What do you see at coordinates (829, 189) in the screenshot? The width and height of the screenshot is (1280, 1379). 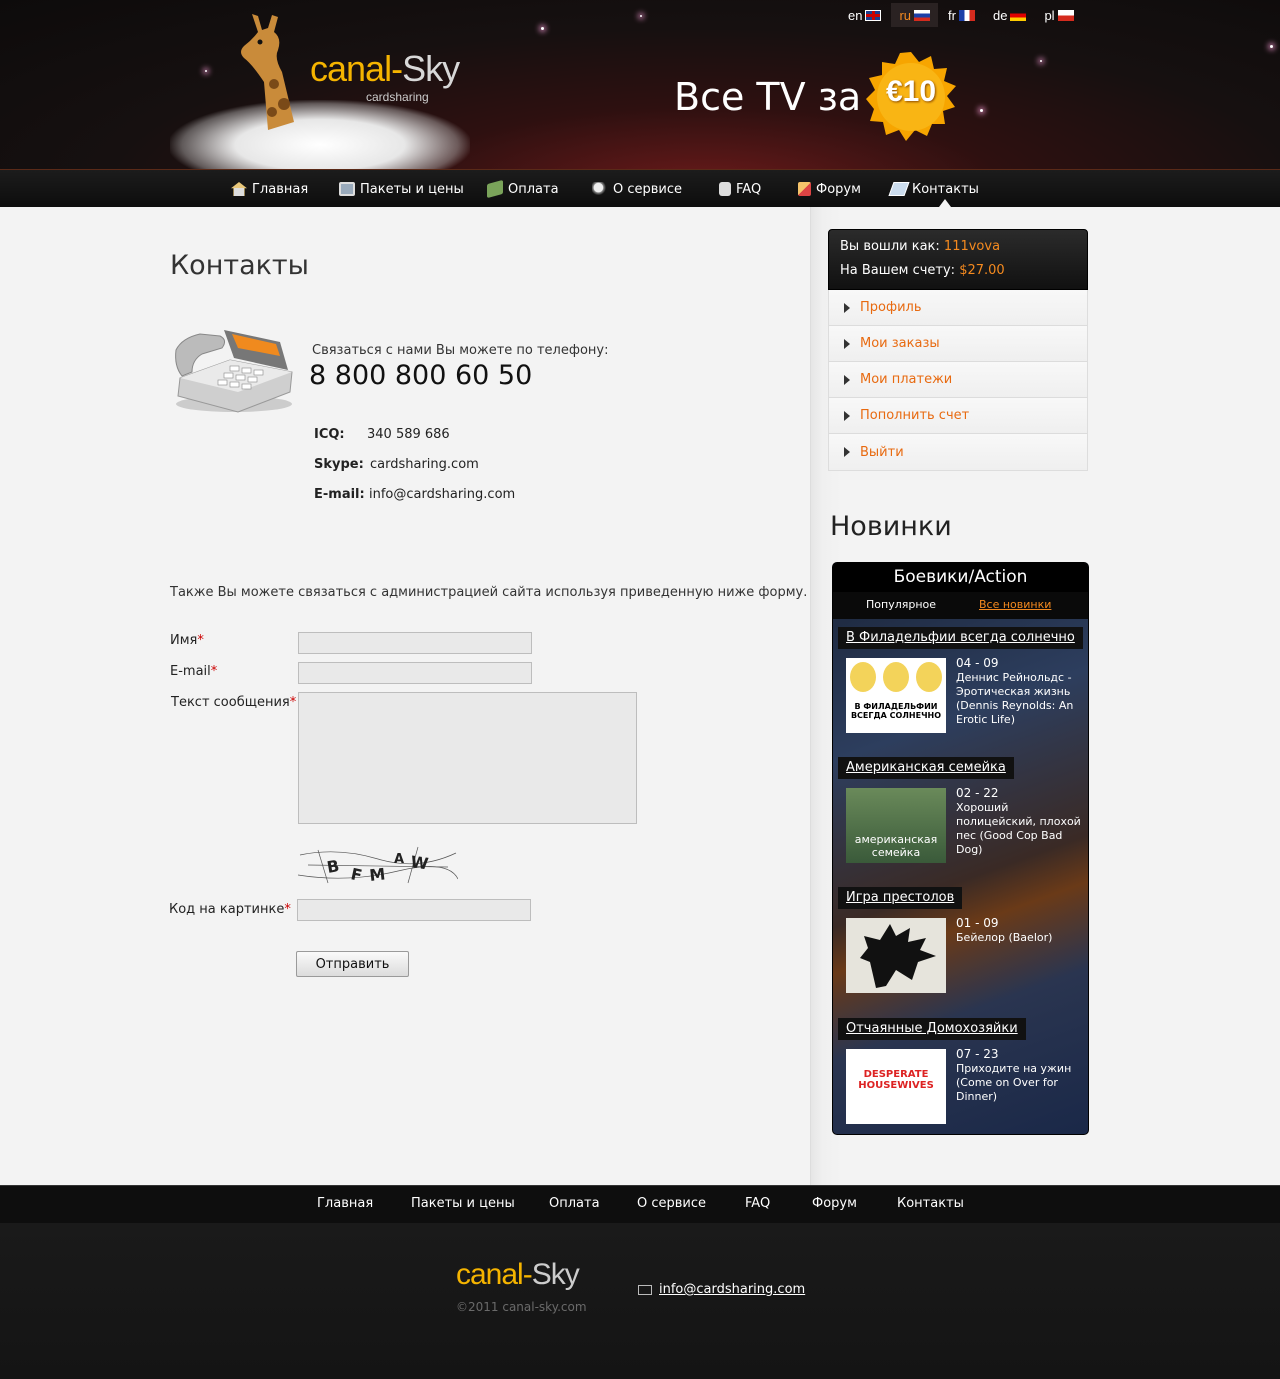 I see `nav-forum: Форум` at bounding box center [829, 189].